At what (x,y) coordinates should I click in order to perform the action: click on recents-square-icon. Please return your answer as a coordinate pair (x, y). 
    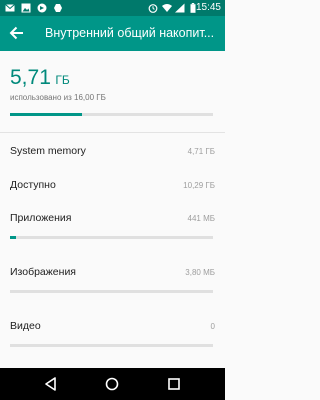
    Looking at the image, I should click on (174, 384).